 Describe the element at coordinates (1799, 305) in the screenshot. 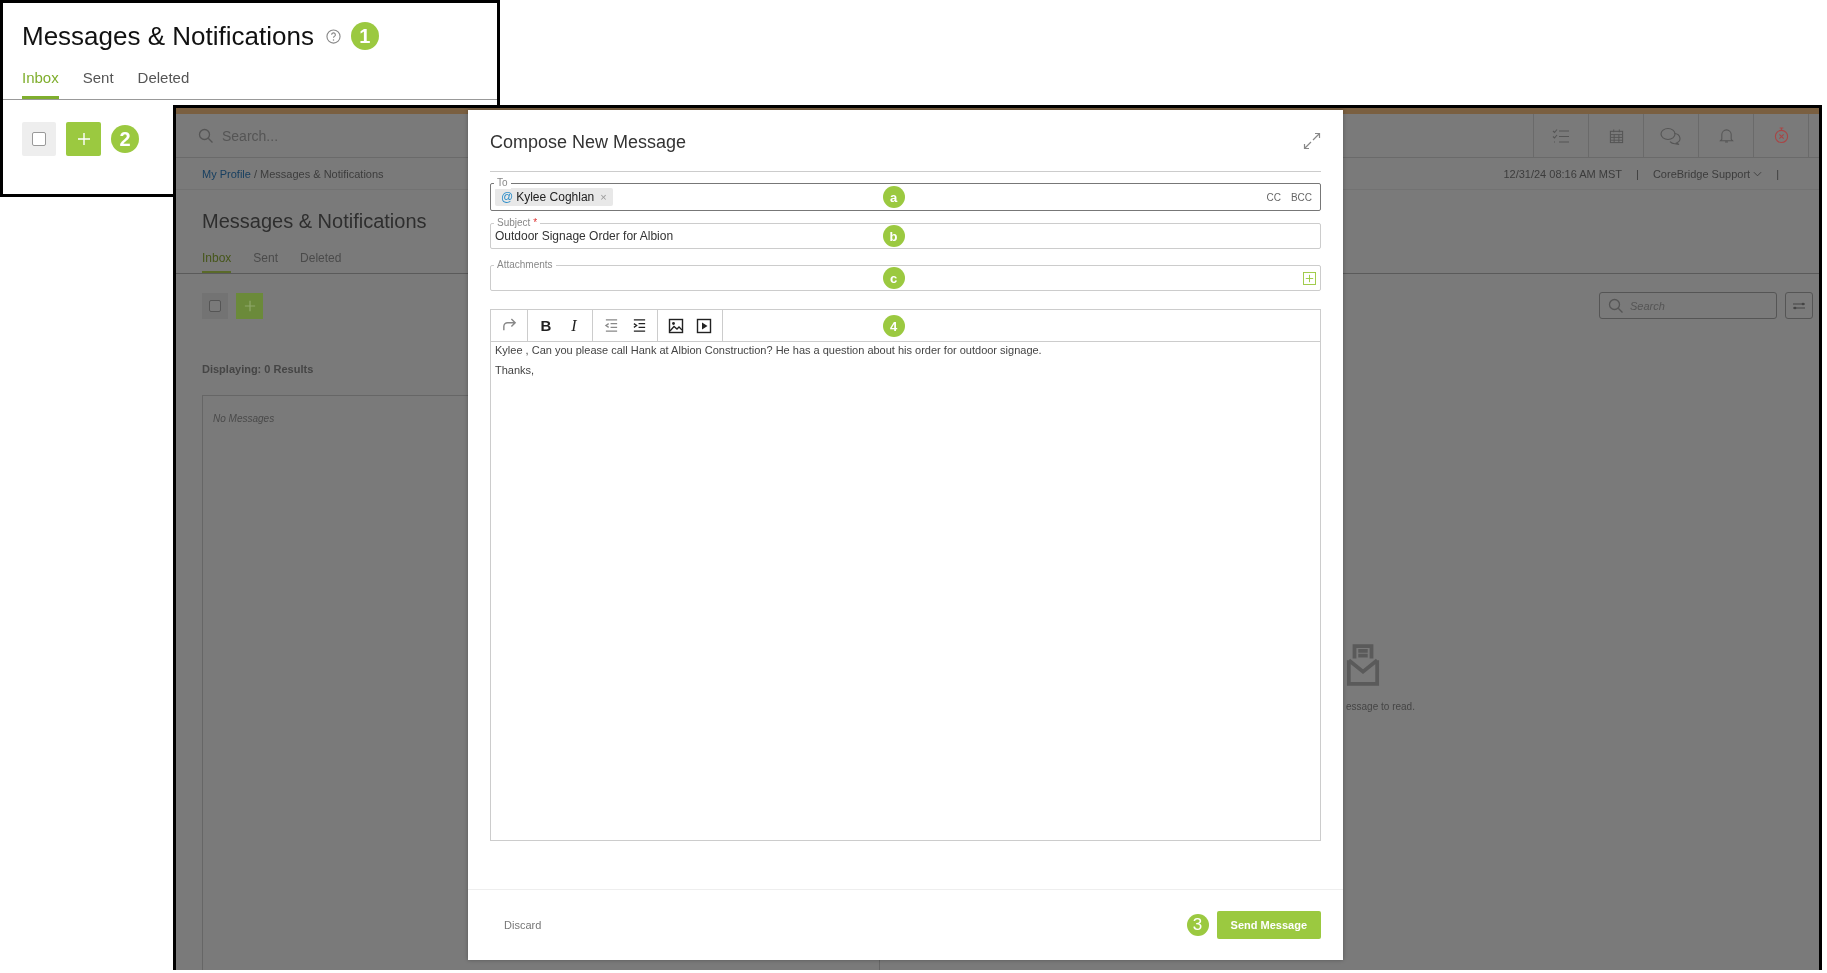

I see `filter-button` at that location.